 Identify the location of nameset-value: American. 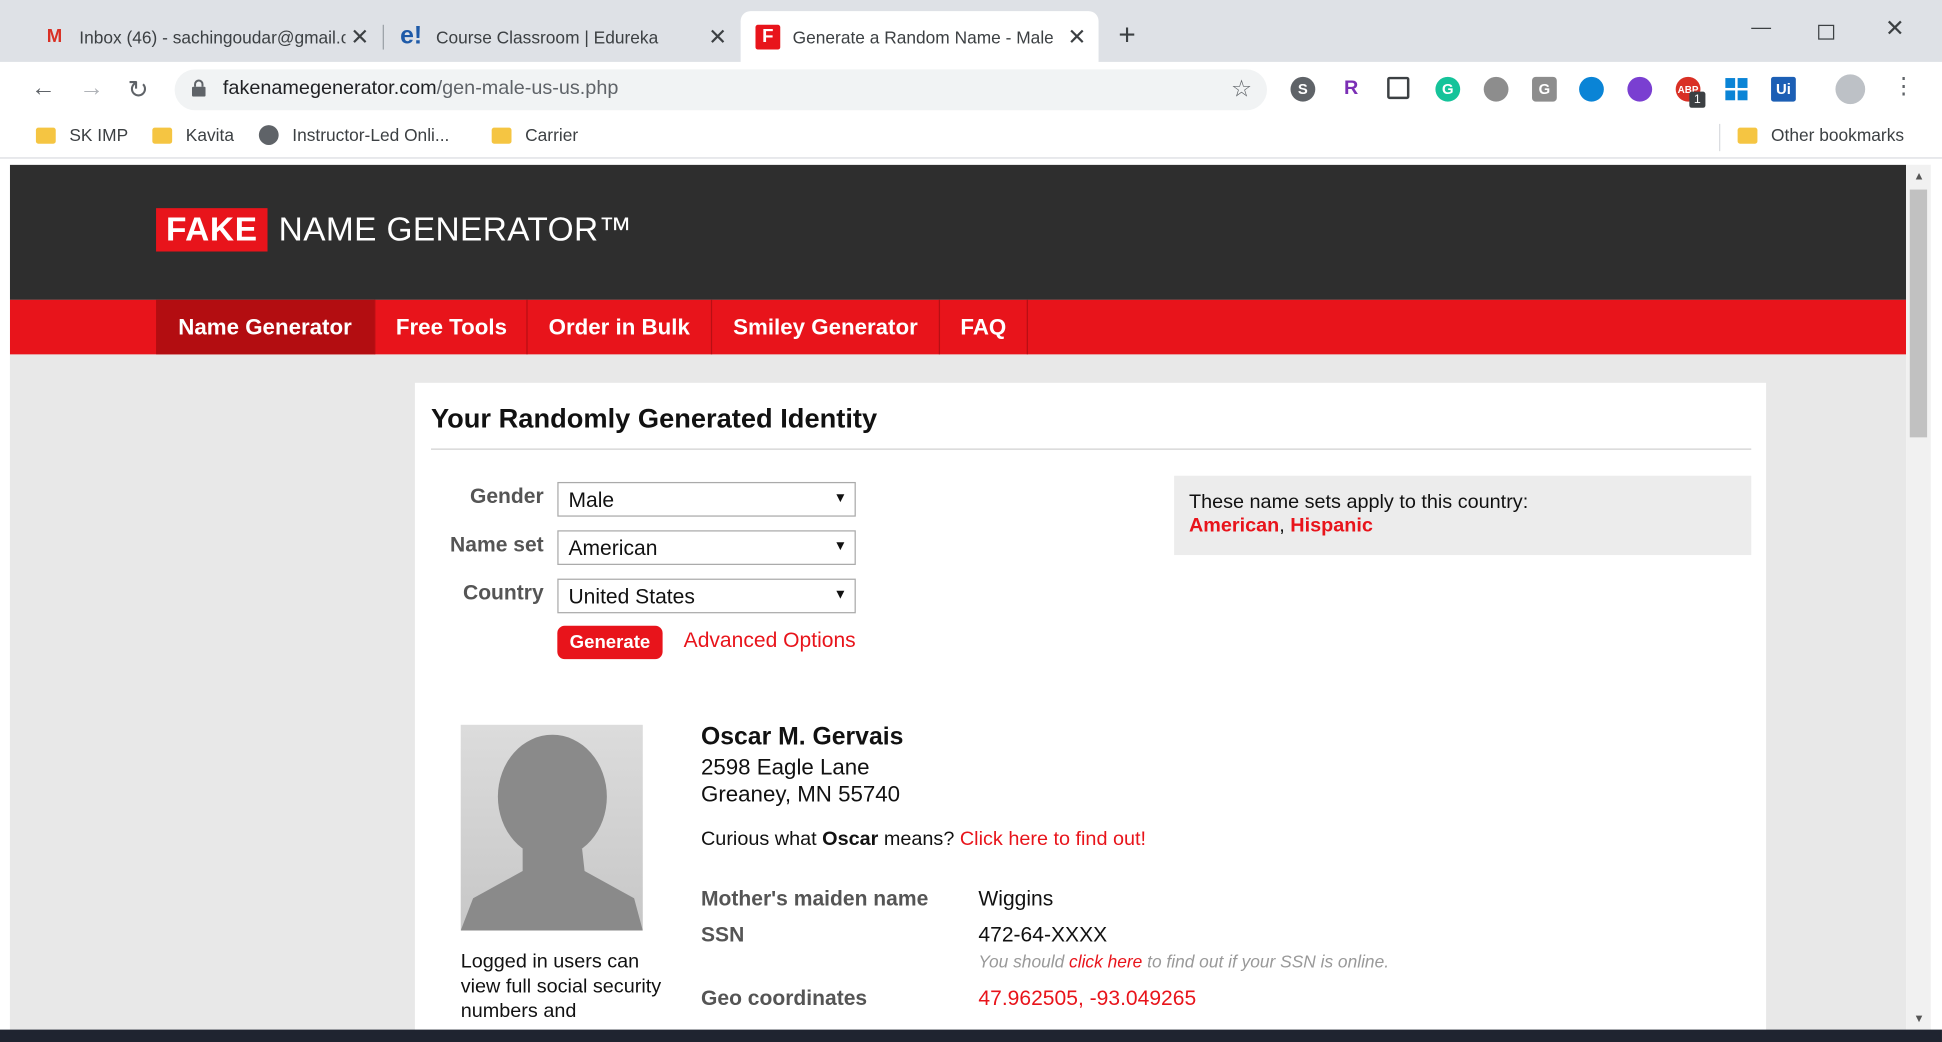
(613, 548).